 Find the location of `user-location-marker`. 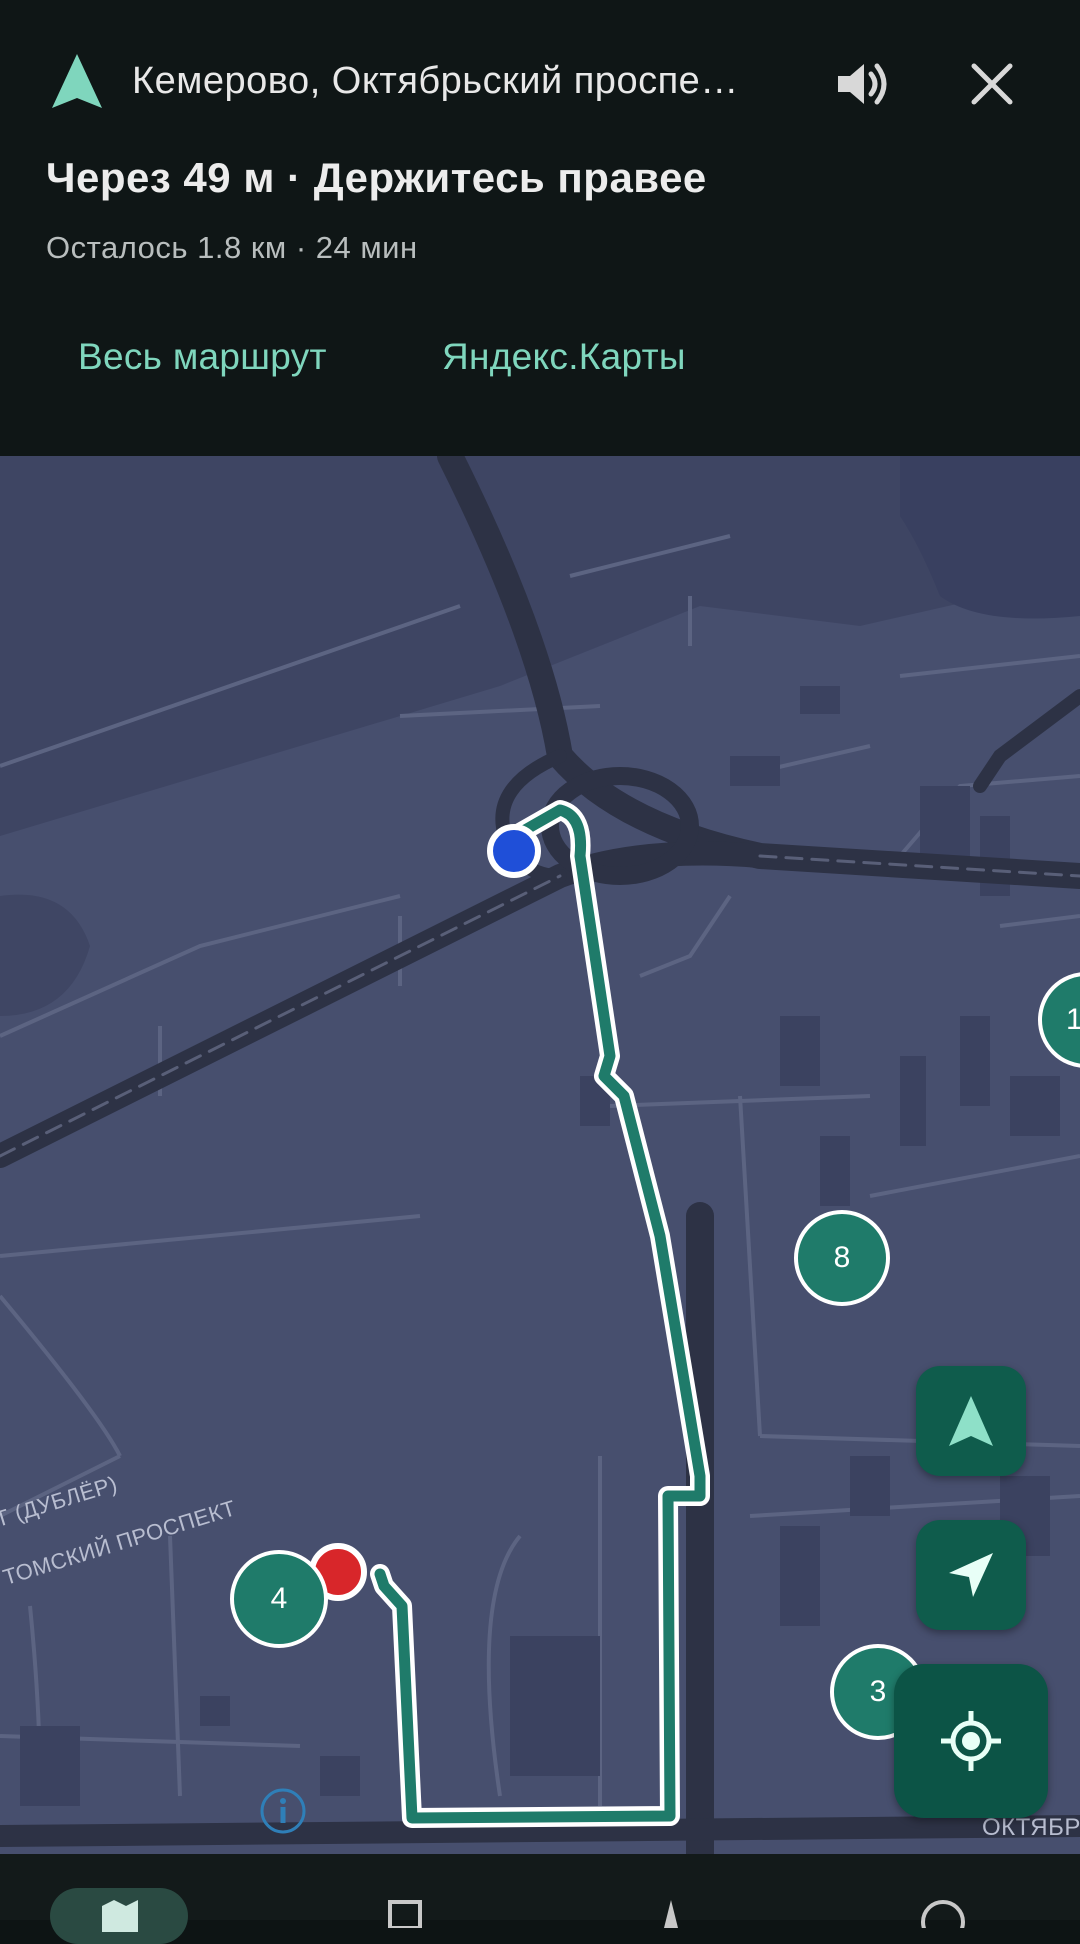

user-location-marker is located at coordinates (514, 851).